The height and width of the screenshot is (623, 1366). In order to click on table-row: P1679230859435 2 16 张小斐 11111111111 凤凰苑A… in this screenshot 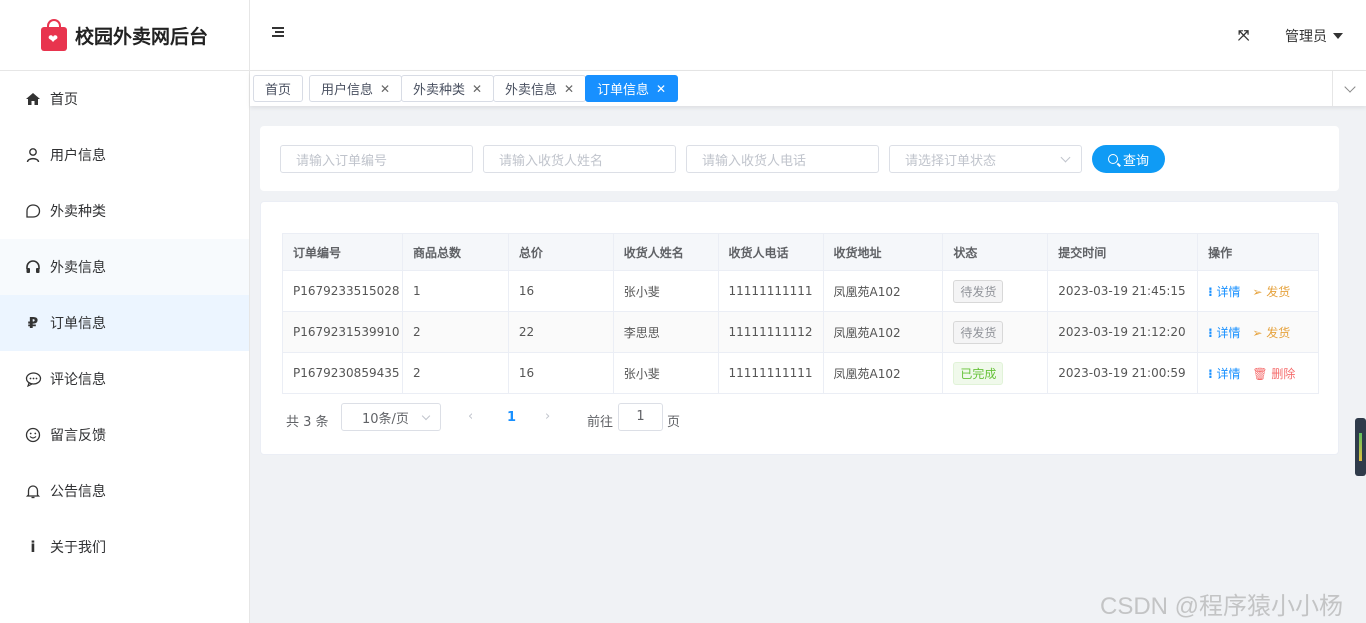, I will do `click(800, 373)`.